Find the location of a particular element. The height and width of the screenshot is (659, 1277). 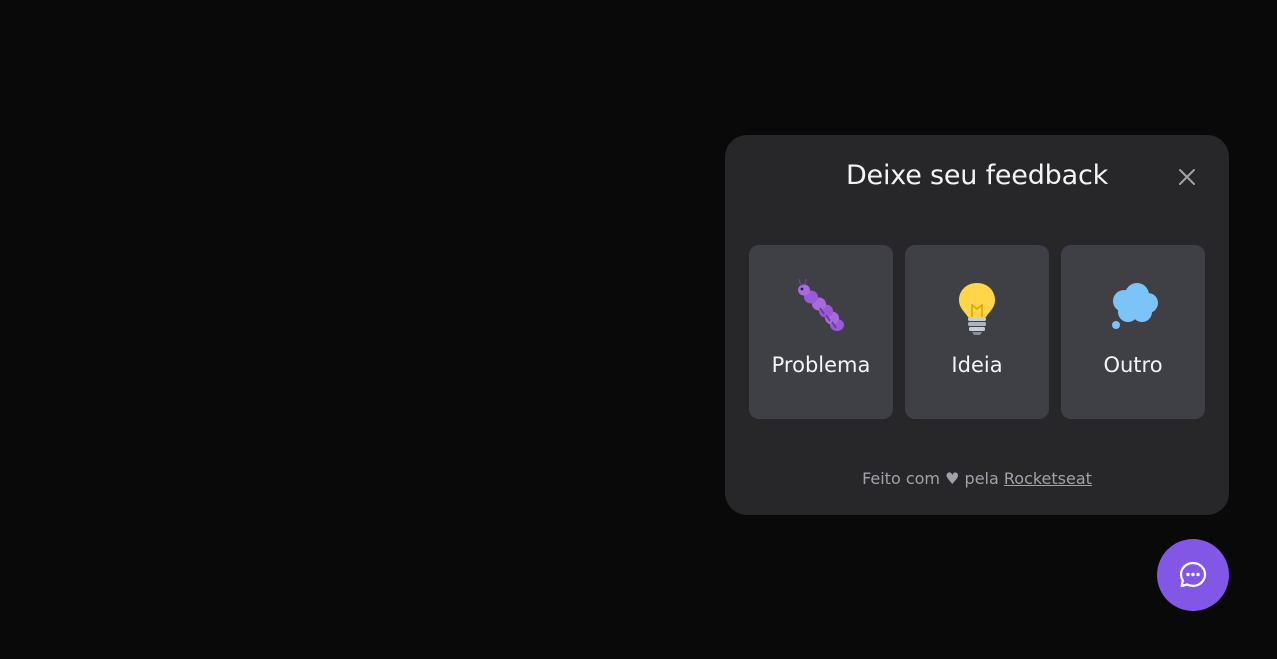

footer-prefix: Feito com is located at coordinates (901, 478).